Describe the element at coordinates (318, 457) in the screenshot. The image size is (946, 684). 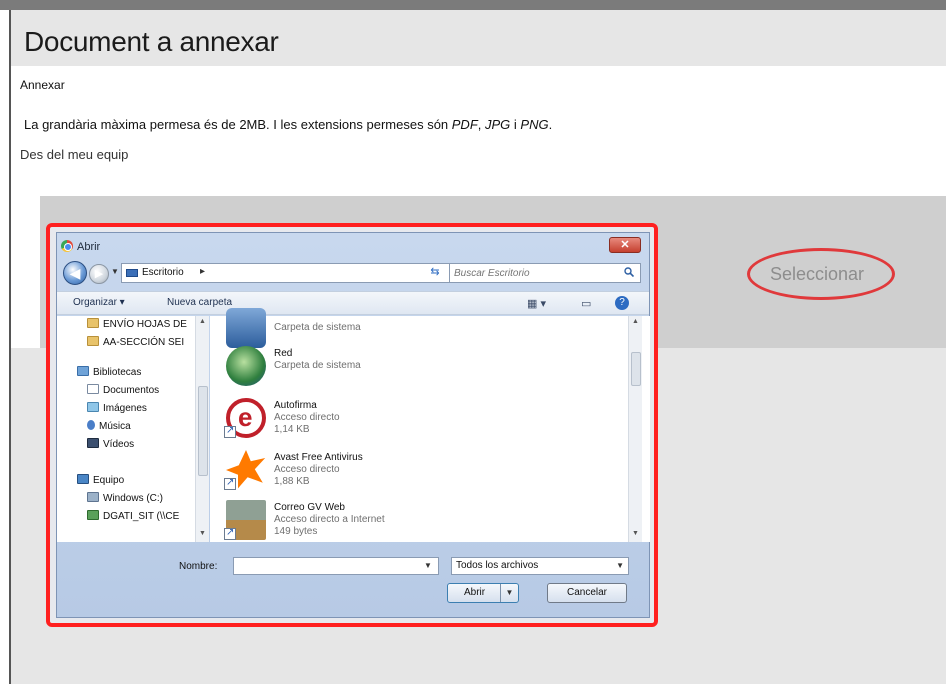
I see `file-name: Avast Free Antivirus` at that location.